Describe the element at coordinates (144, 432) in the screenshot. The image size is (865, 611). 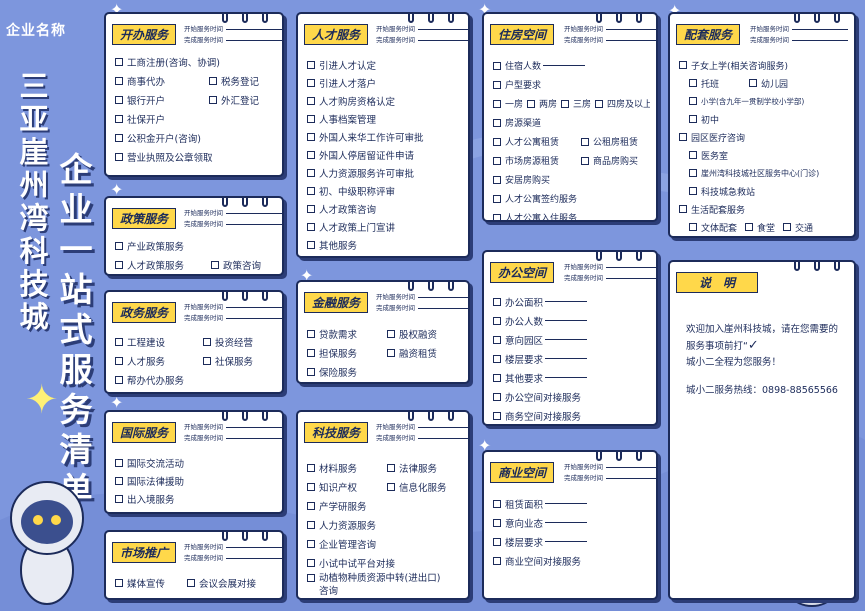
I see `card-label: 国际服务` at that location.